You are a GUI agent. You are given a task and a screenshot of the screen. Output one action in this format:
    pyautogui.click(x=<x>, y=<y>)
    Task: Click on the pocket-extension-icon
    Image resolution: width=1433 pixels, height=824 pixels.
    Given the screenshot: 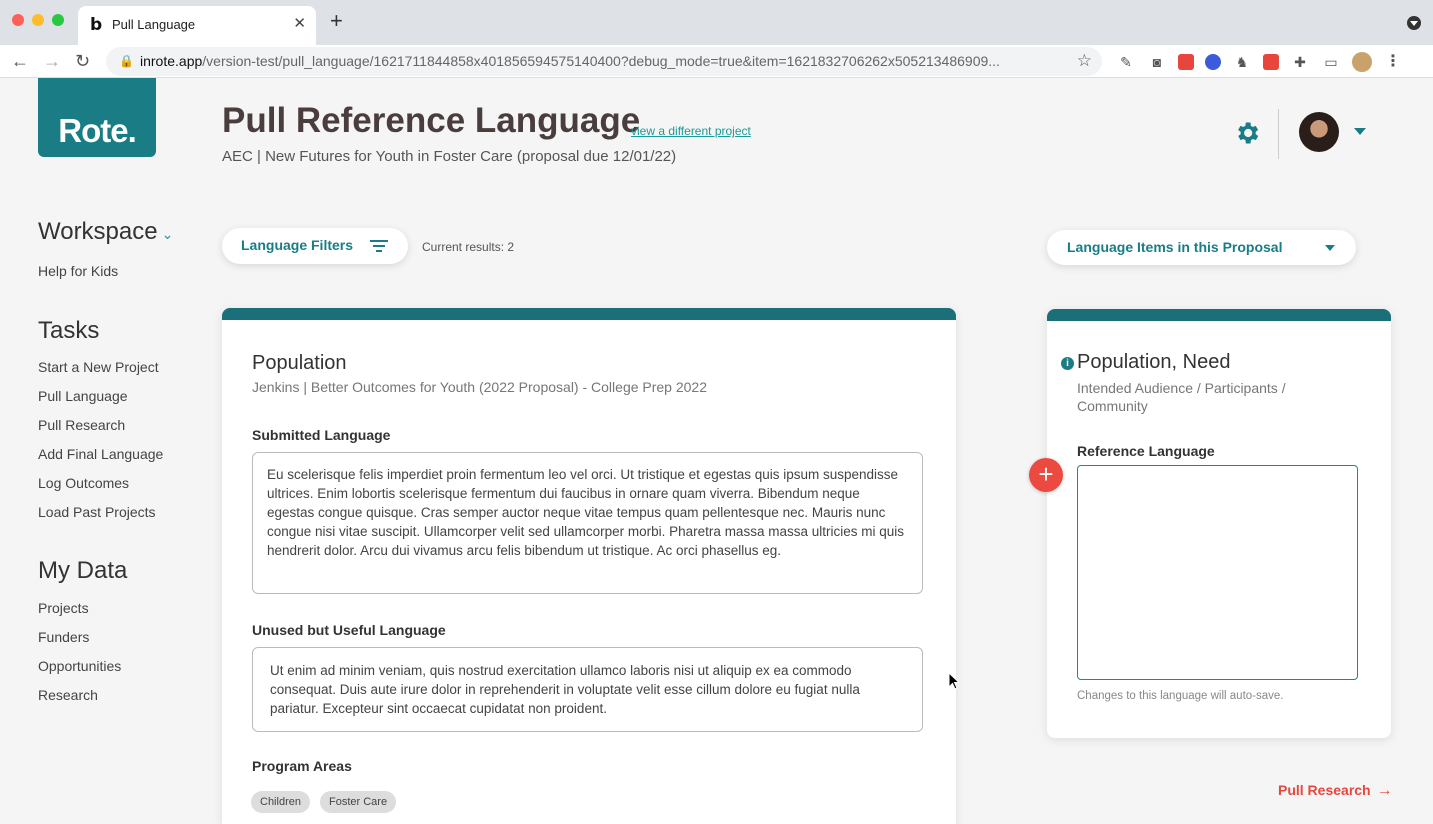 What is the action you would take?
    pyautogui.click(x=1186, y=62)
    